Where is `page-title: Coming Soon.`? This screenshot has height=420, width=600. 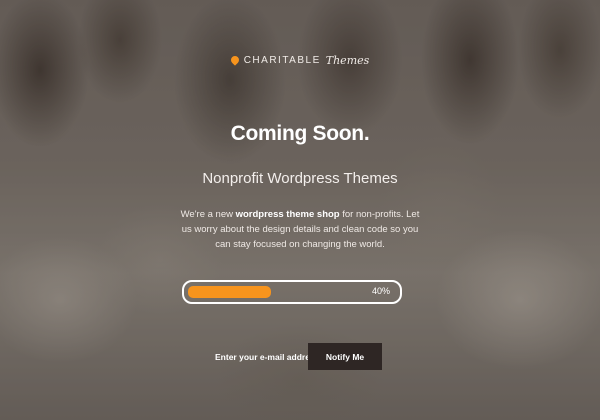
page-title: Coming Soon. is located at coordinates (300, 133).